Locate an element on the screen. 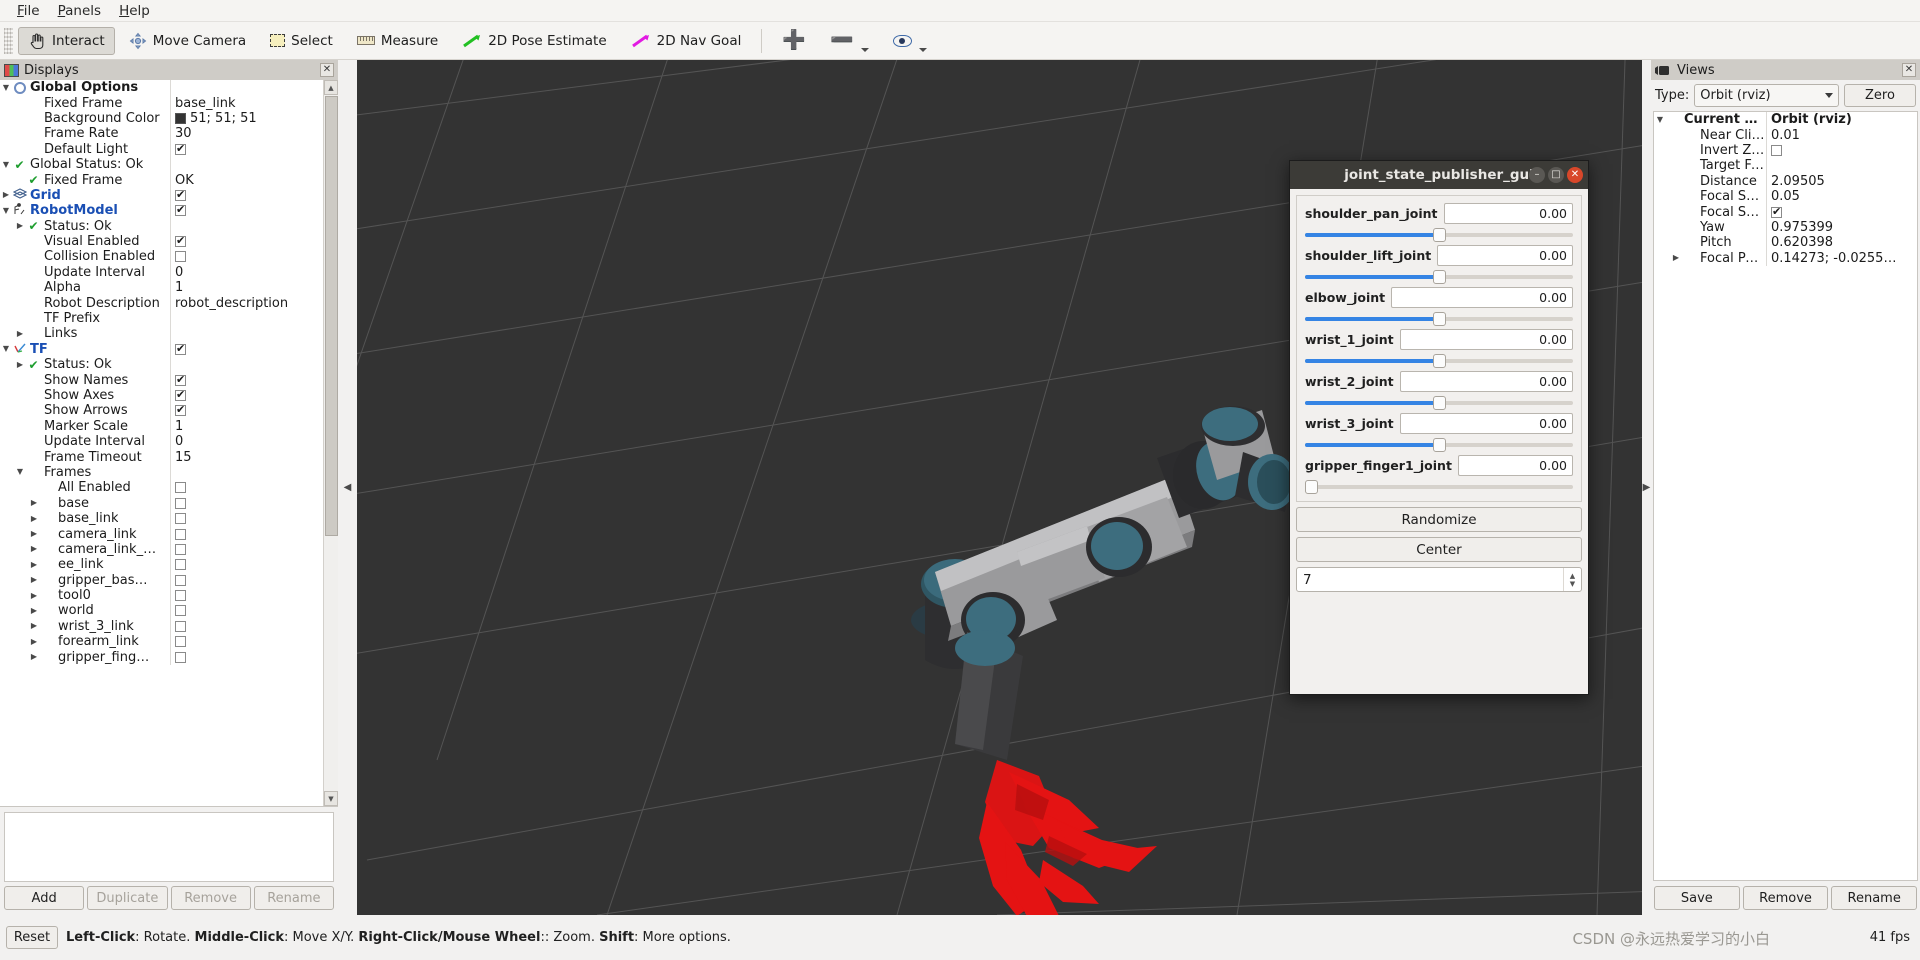 The width and height of the screenshot is (1920, 960). tree-row: All Enabled is located at coordinates (161, 488).